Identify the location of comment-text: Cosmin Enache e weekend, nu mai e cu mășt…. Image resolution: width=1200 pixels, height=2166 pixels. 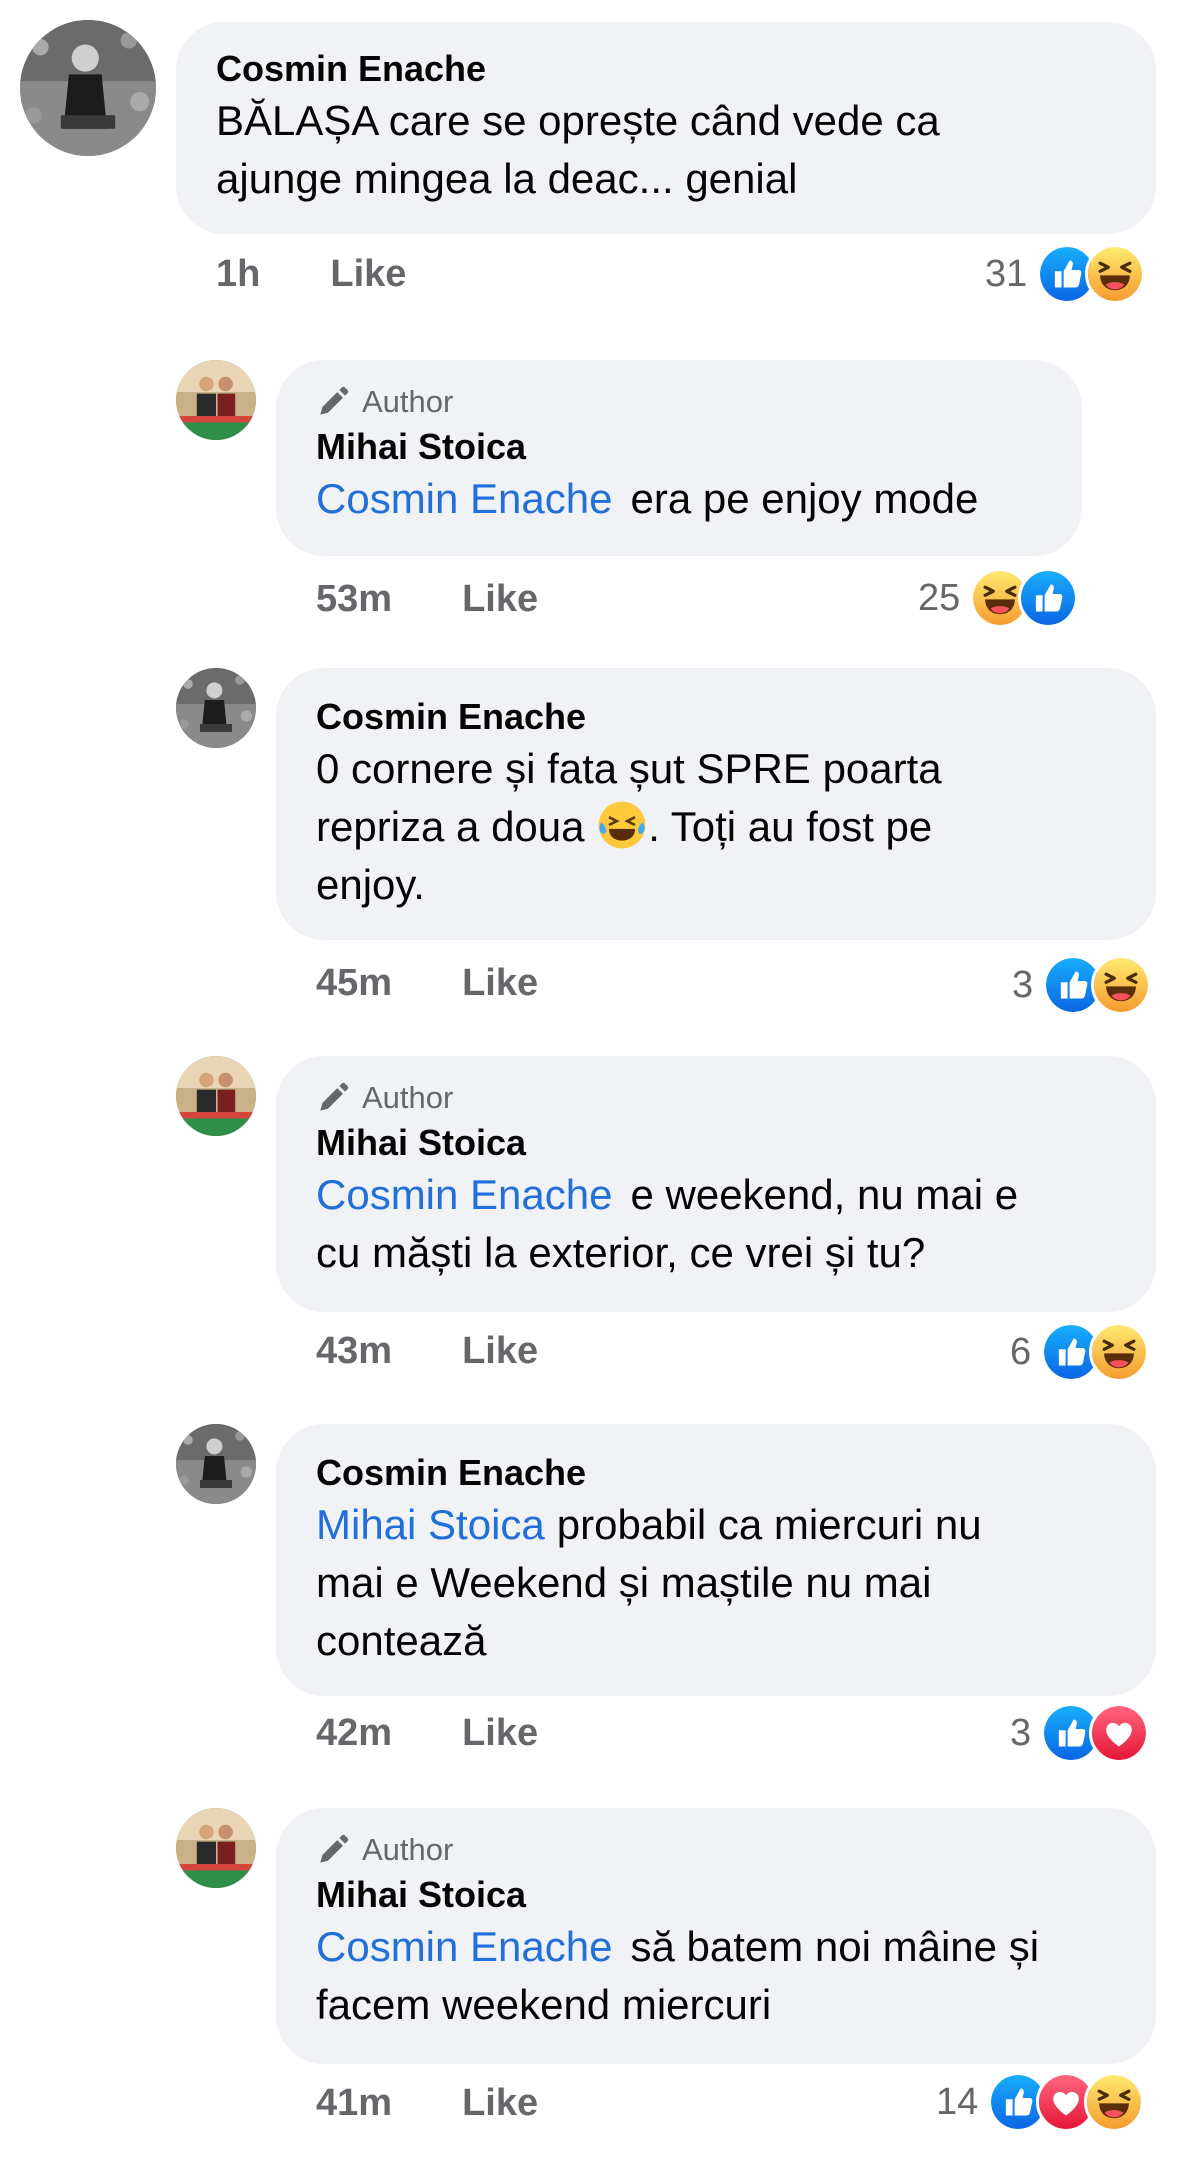
(716, 1224).